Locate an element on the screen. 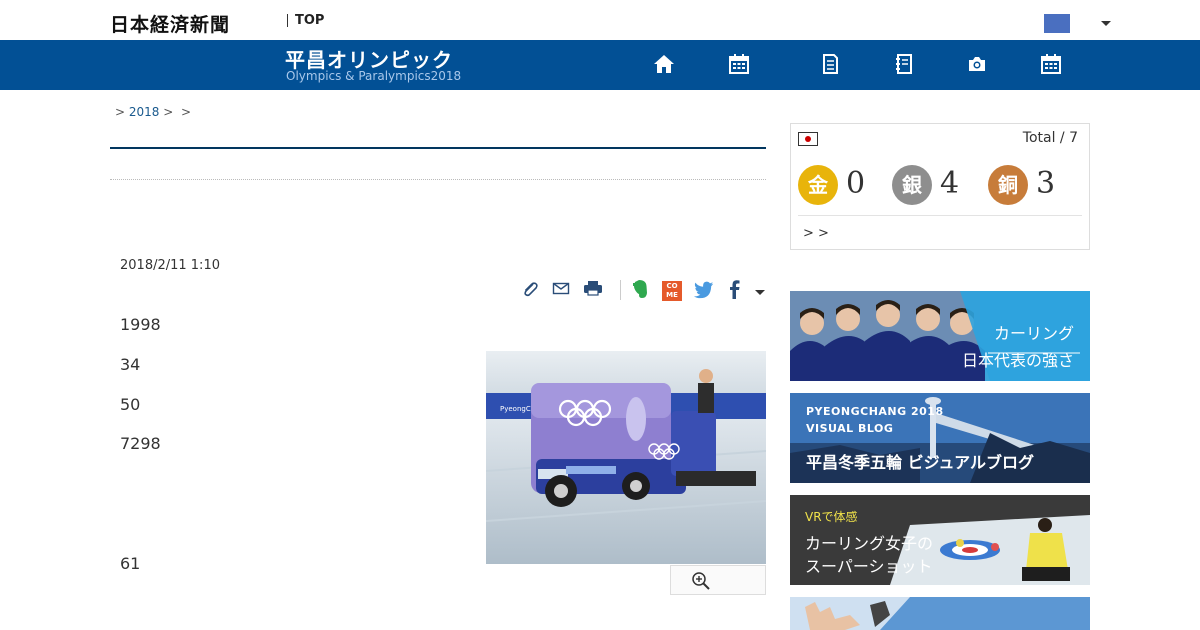 This screenshot has width=1200, height=630. article-paragraph: 7298 is located at coordinates (140, 443).